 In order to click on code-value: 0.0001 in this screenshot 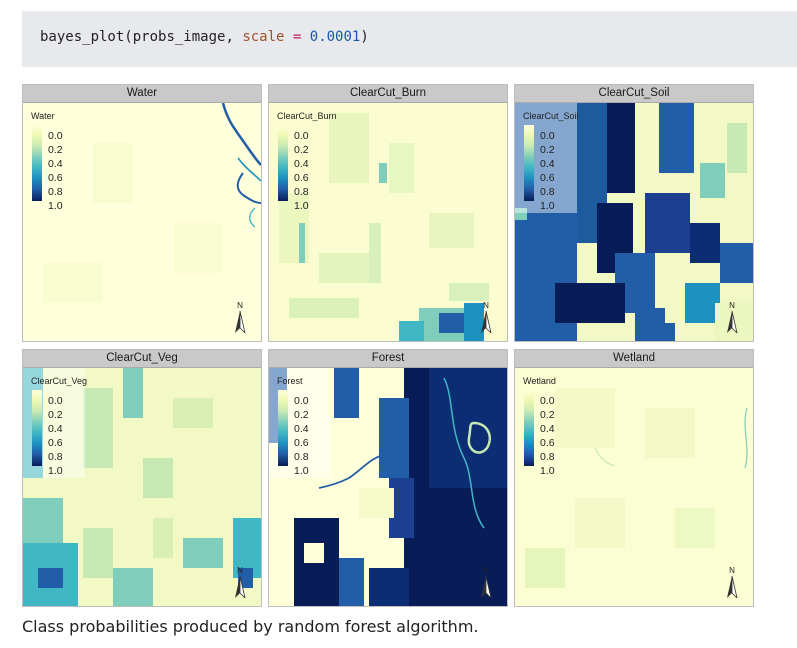, I will do `click(335, 37)`.